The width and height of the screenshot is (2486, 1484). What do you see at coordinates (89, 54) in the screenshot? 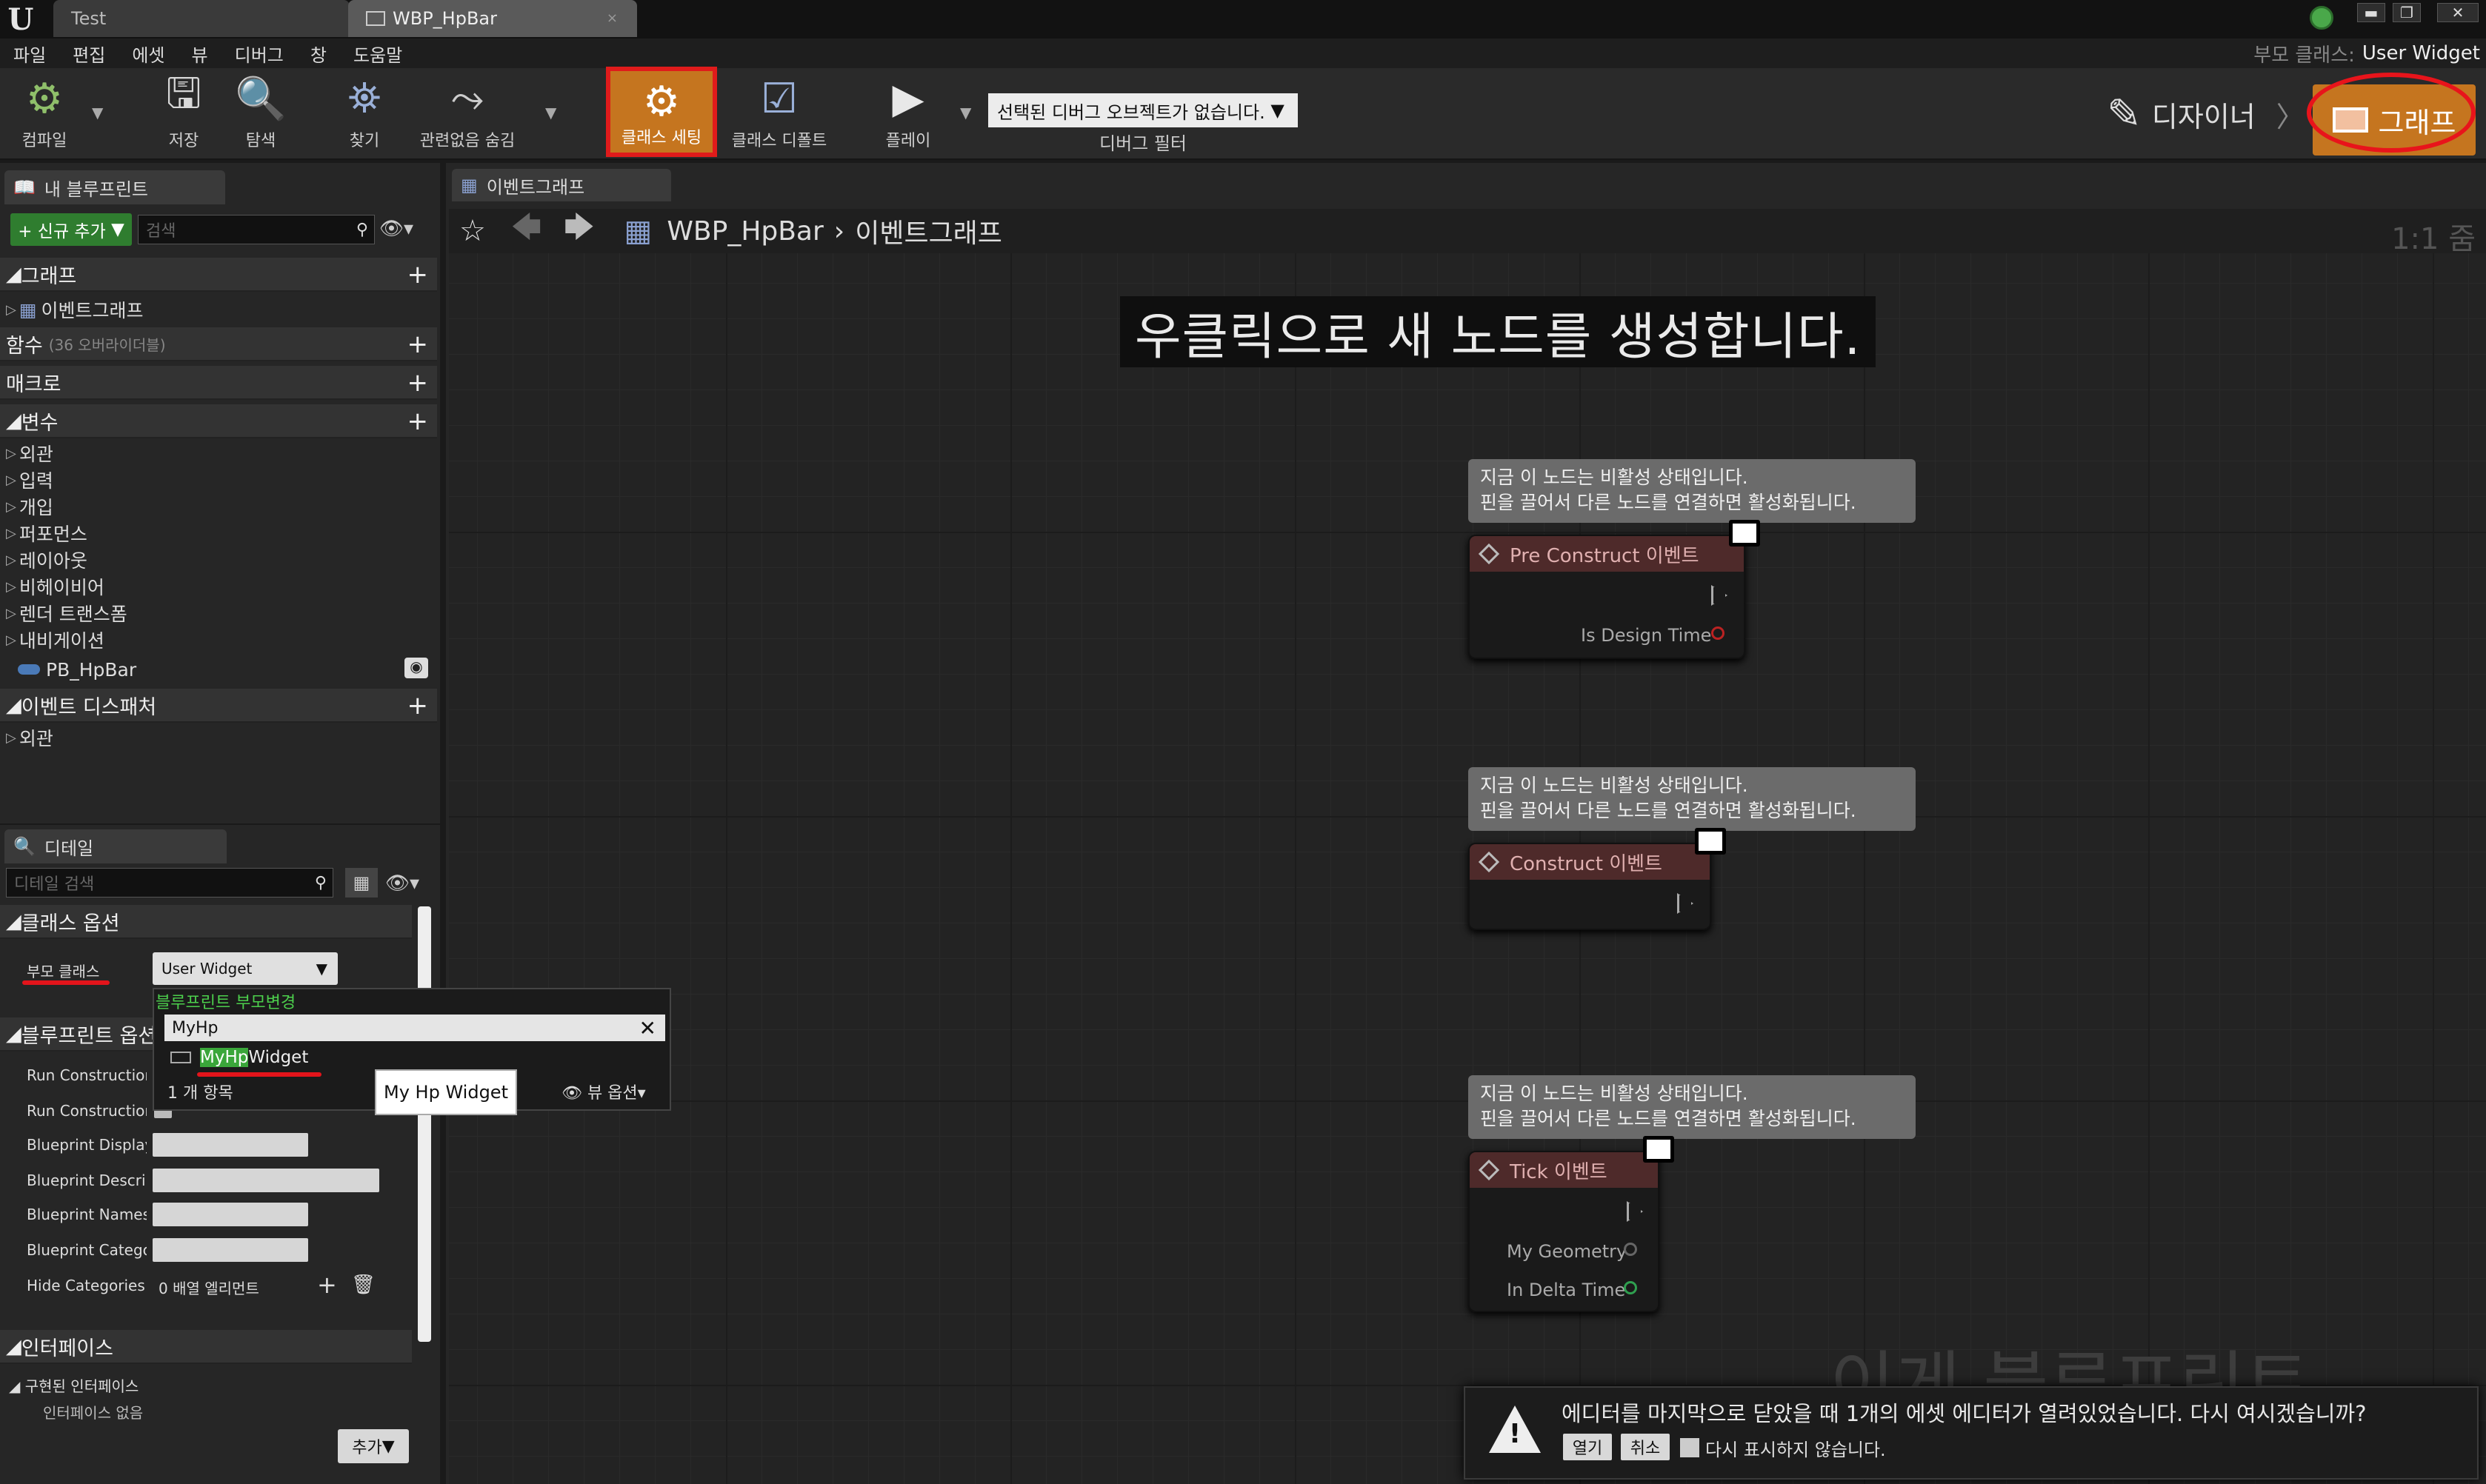
I see `menu-edit: 편집` at bounding box center [89, 54].